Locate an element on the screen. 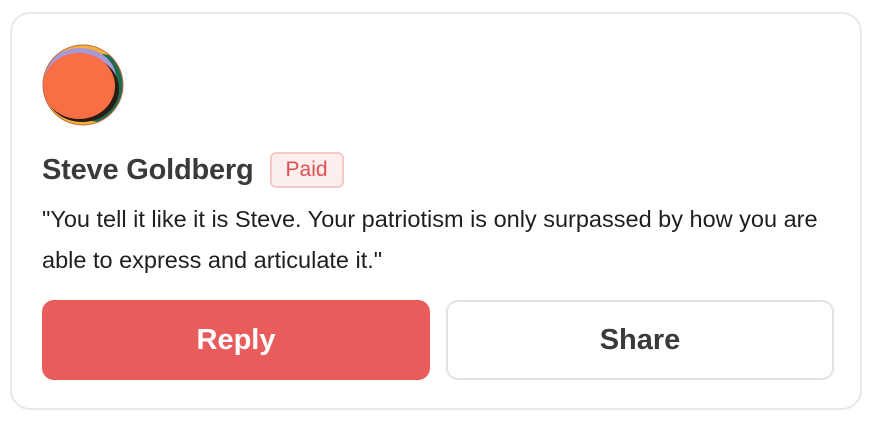 This screenshot has height=422, width=882. reply-button: Reply is located at coordinates (236, 340).